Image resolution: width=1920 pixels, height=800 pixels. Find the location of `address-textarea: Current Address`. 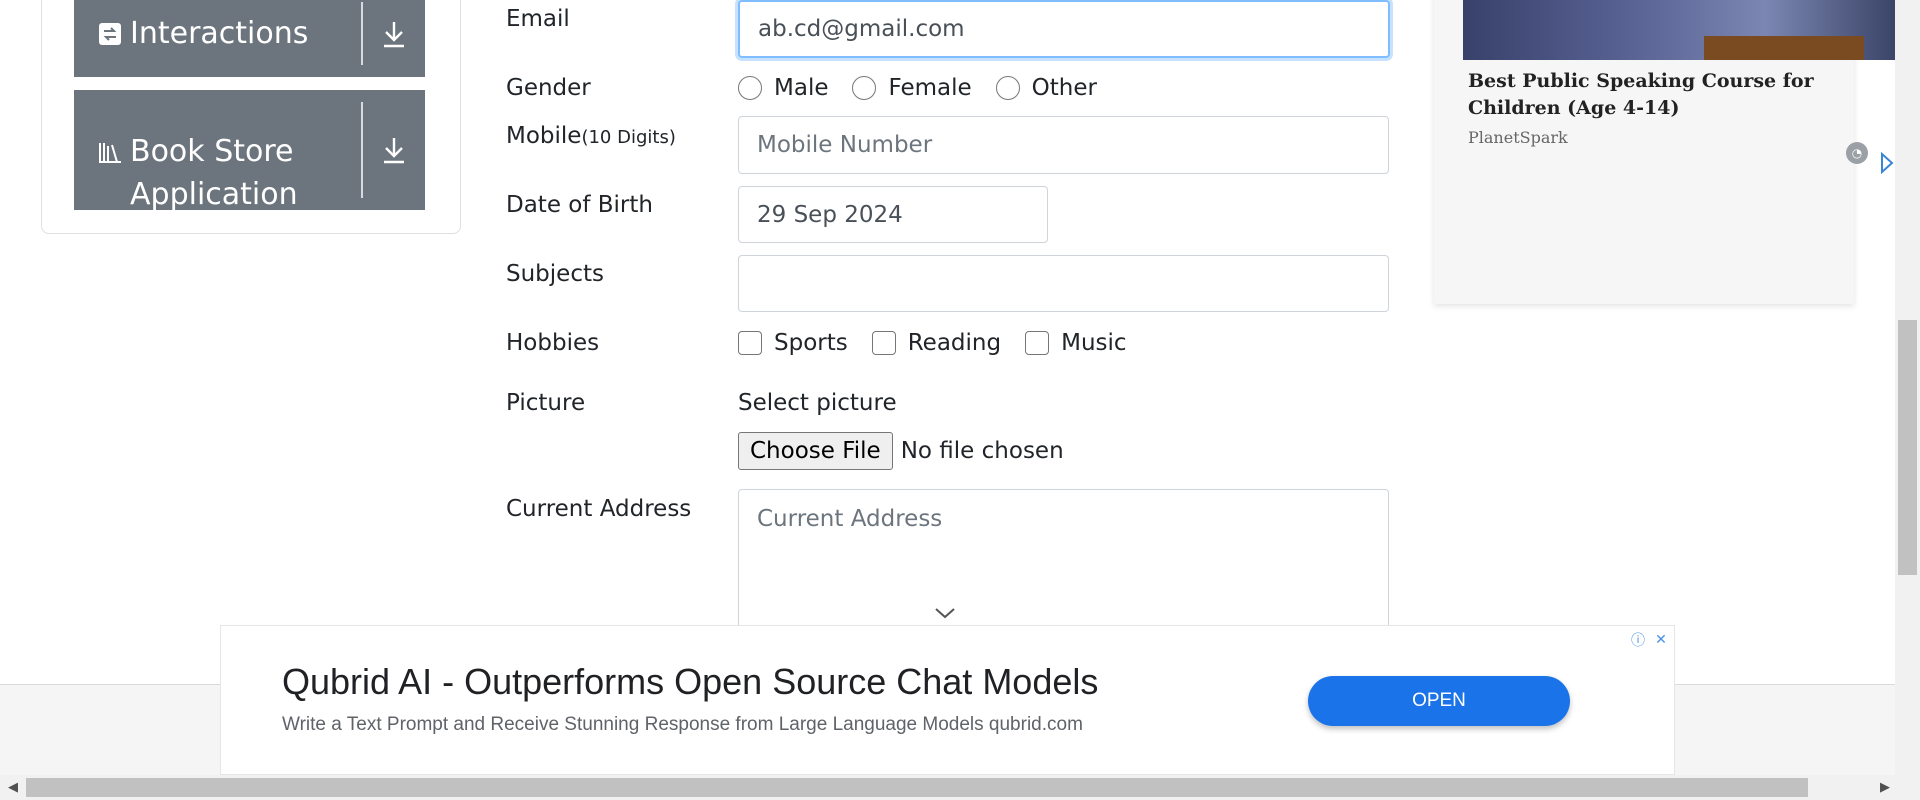

address-textarea: Current Address is located at coordinates (1063, 559).